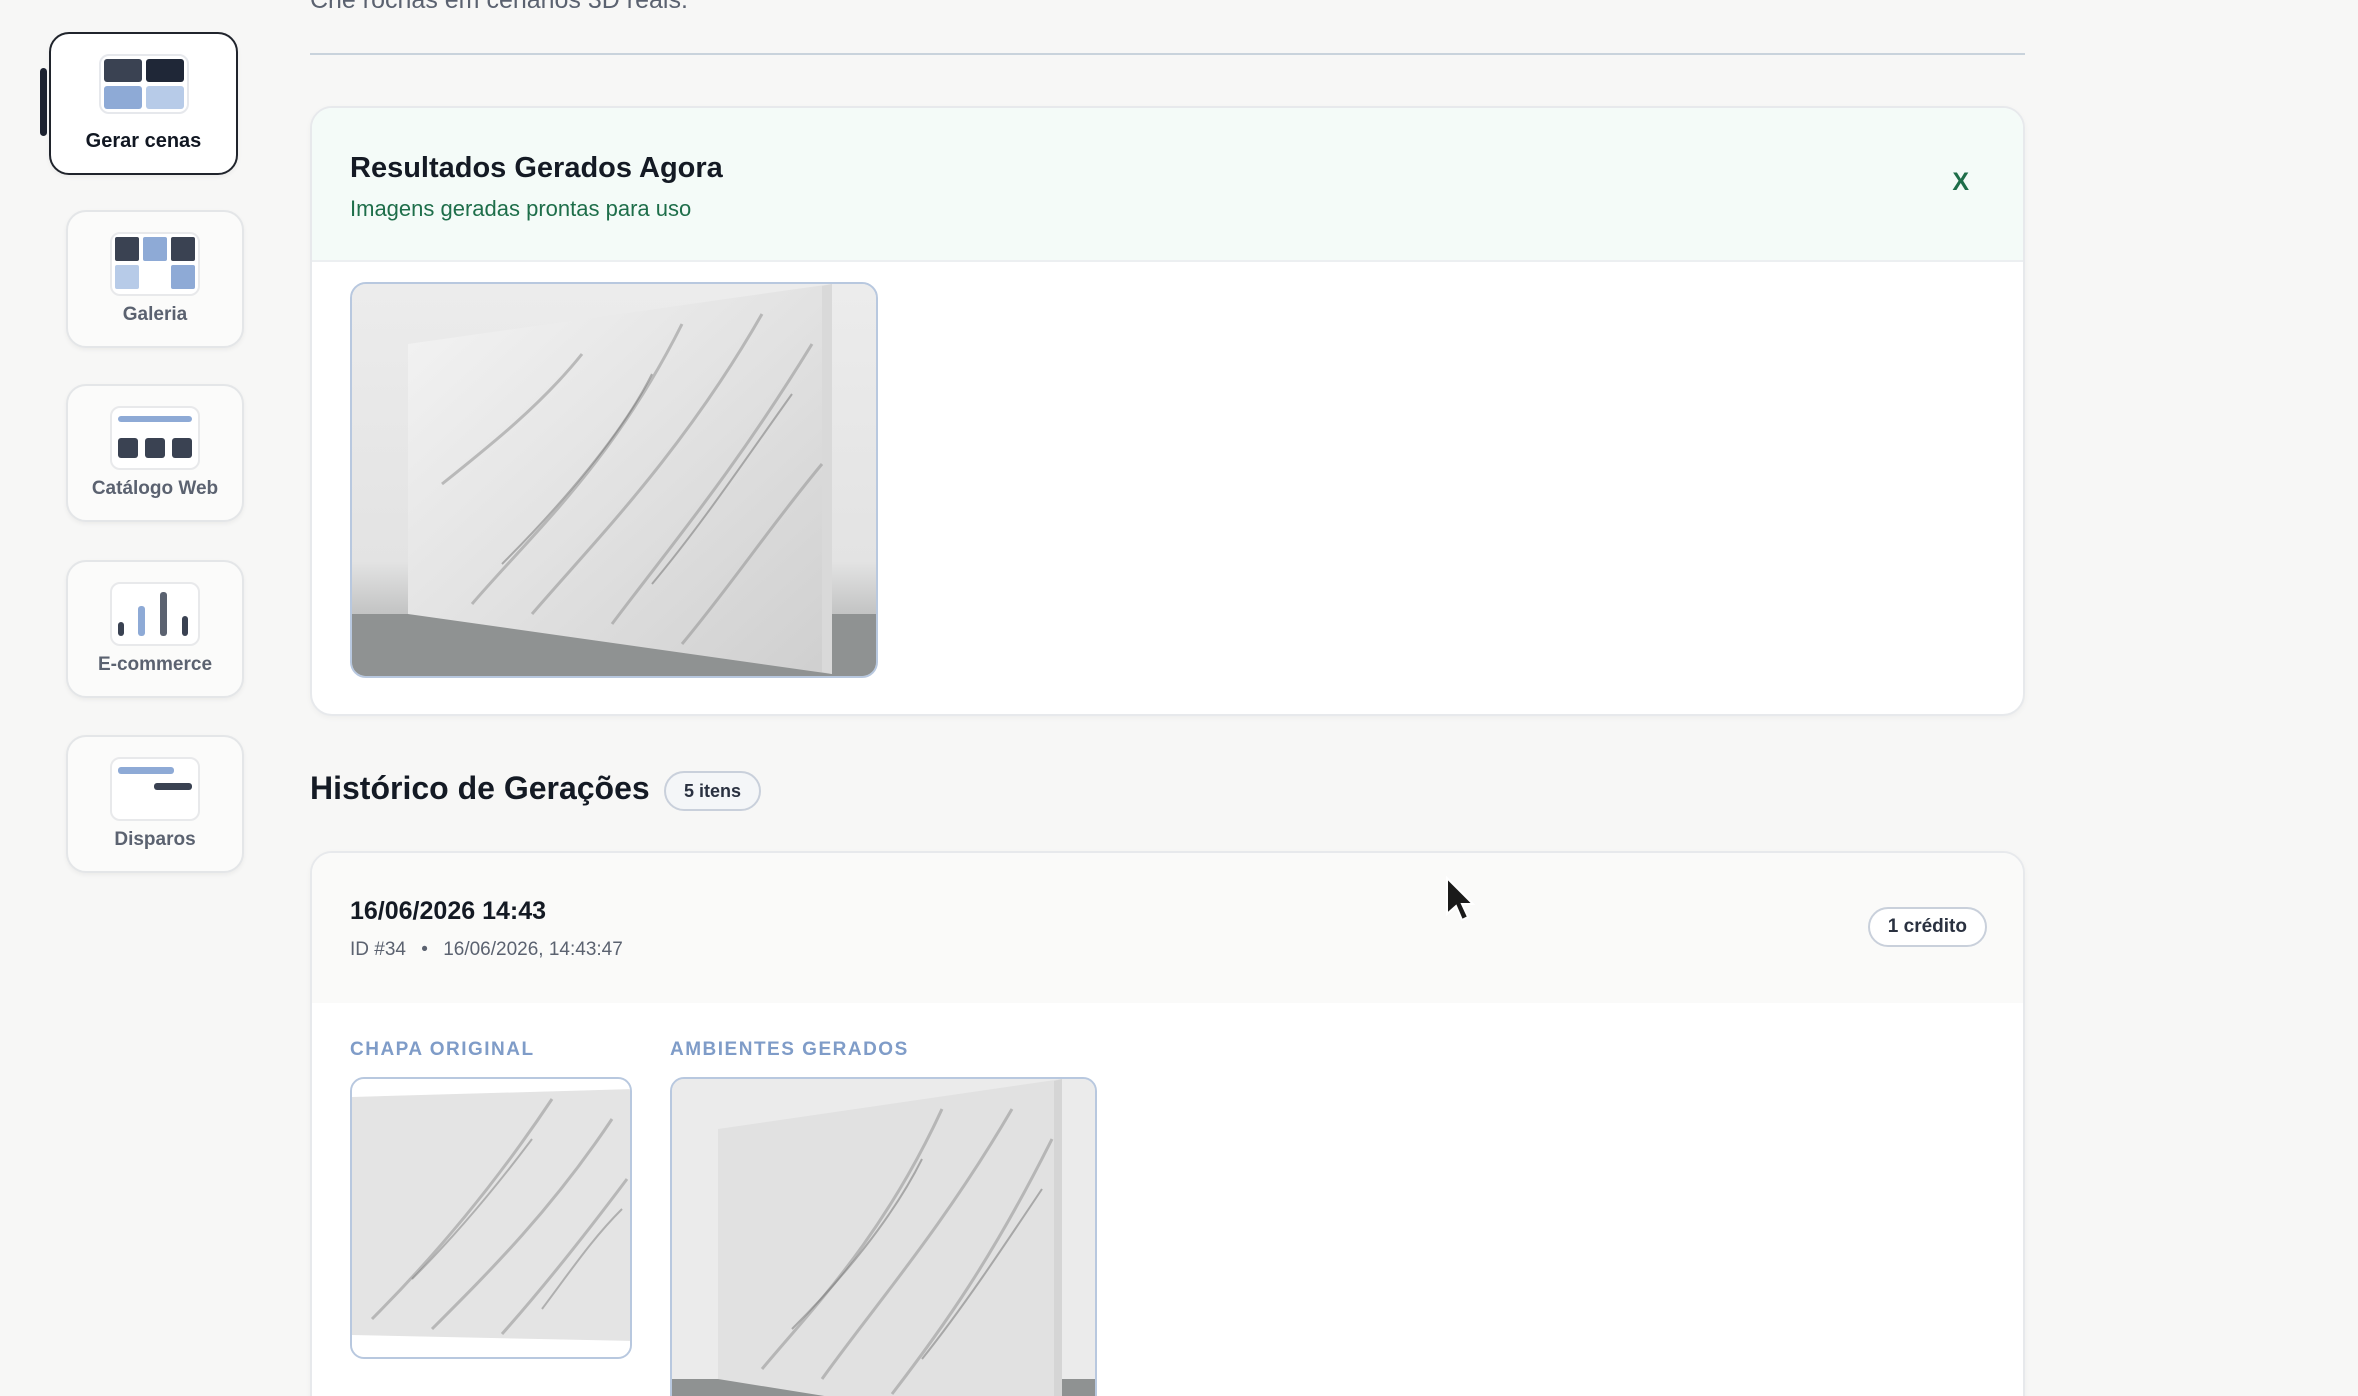 Image resolution: width=2358 pixels, height=1396 pixels. What do you see at coordinates (155, 438) in the screenshot?
I see `catalog-web-icon` at bounding box center [155, 438].